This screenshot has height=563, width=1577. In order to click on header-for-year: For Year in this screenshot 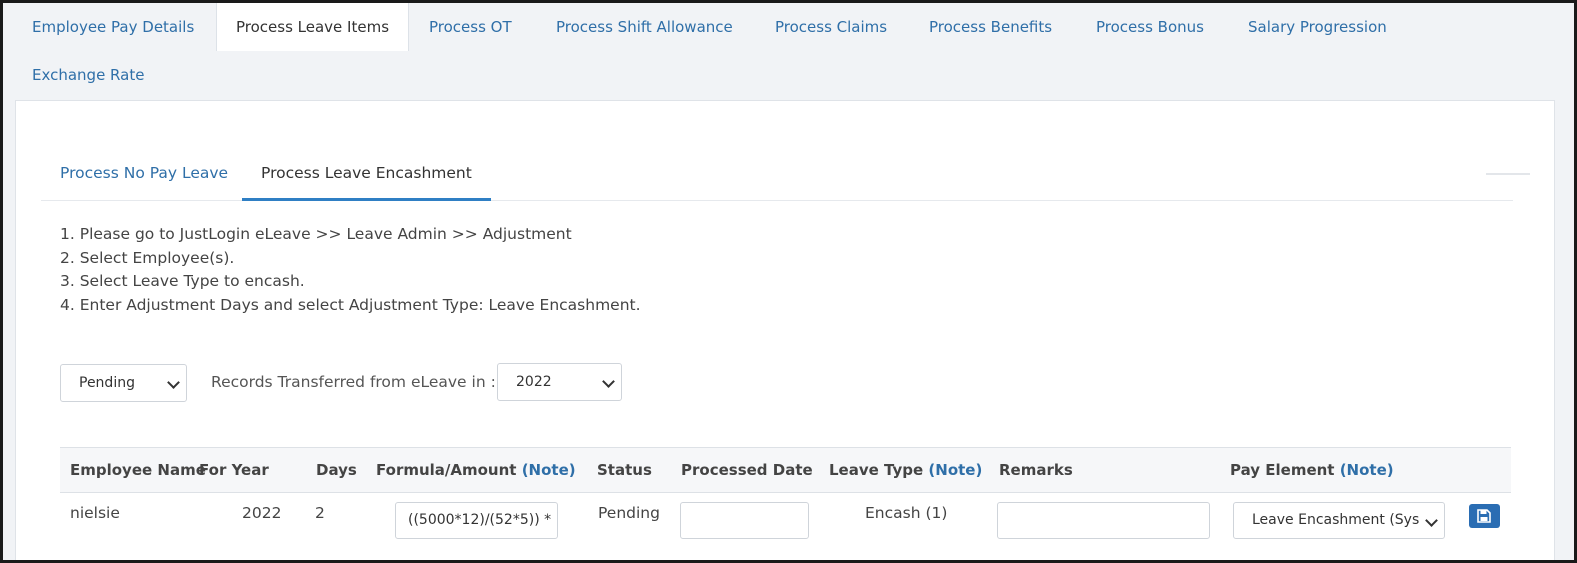, I will do `click(234, 470)`.